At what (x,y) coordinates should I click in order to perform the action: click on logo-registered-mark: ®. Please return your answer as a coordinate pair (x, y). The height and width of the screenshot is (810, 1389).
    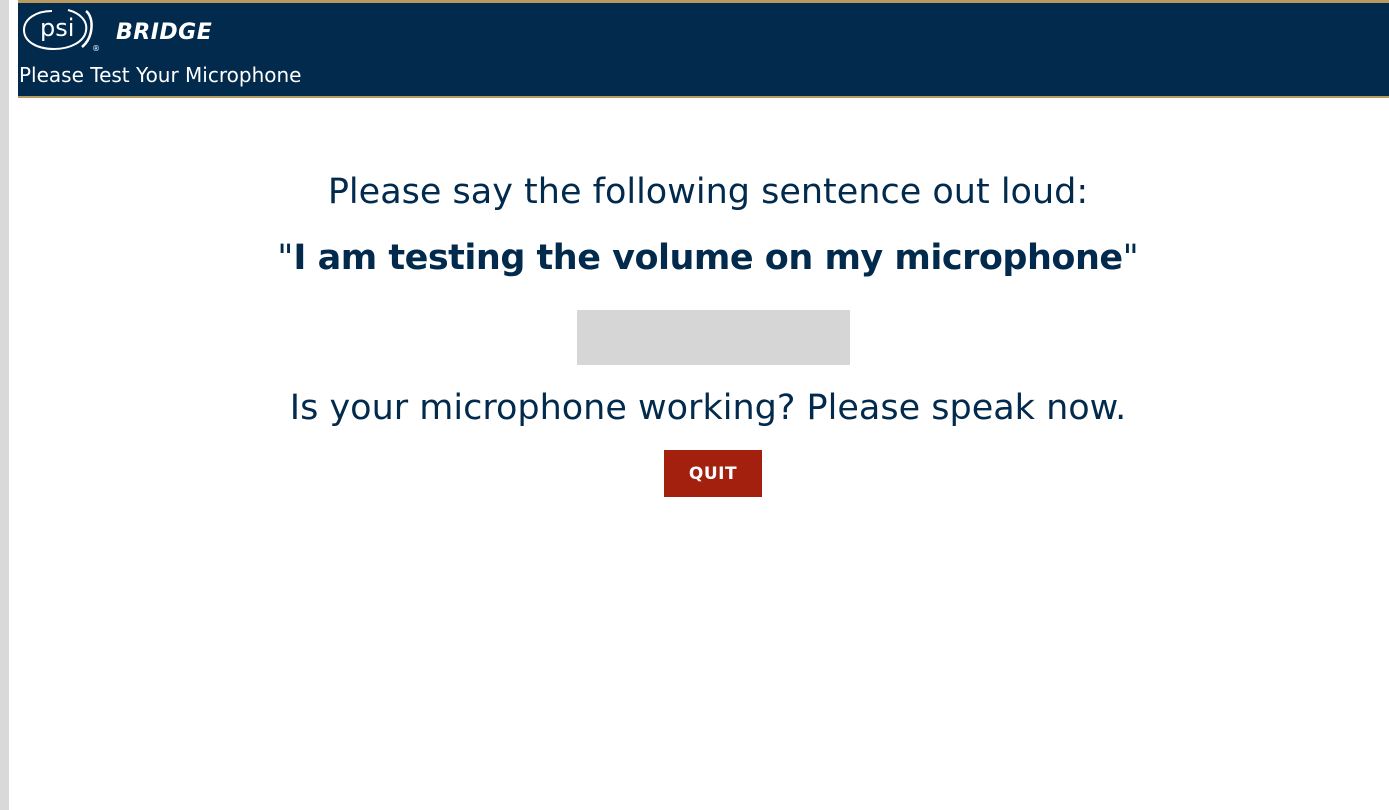
    Looking at the image, I should click on (96, 48).